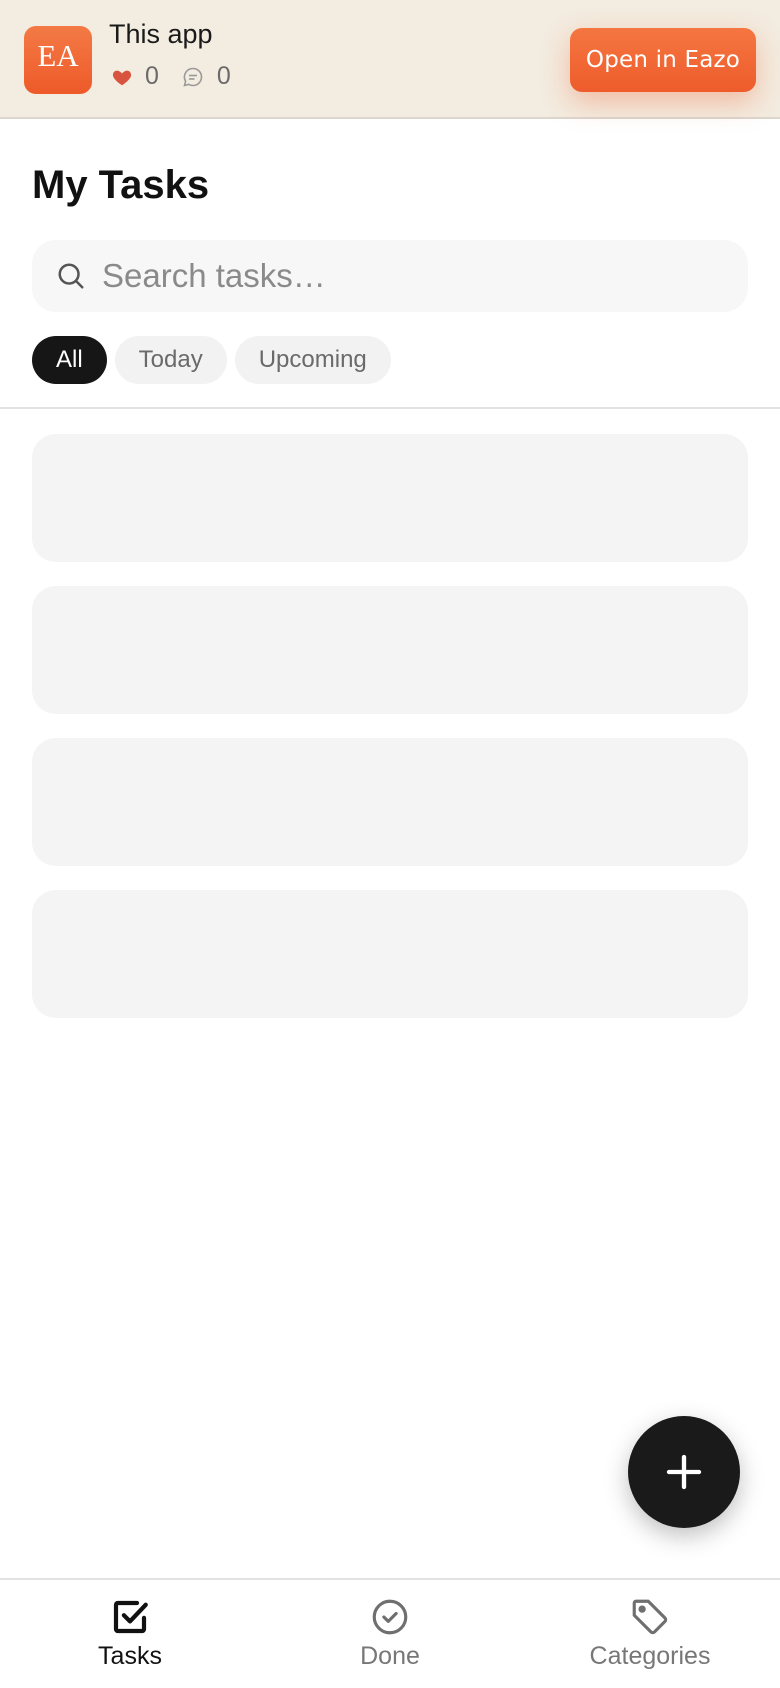 Image resolution: width=780 pixels, height=1688 pixels. I want to click on checkbox-icon, so click(130, 1617).